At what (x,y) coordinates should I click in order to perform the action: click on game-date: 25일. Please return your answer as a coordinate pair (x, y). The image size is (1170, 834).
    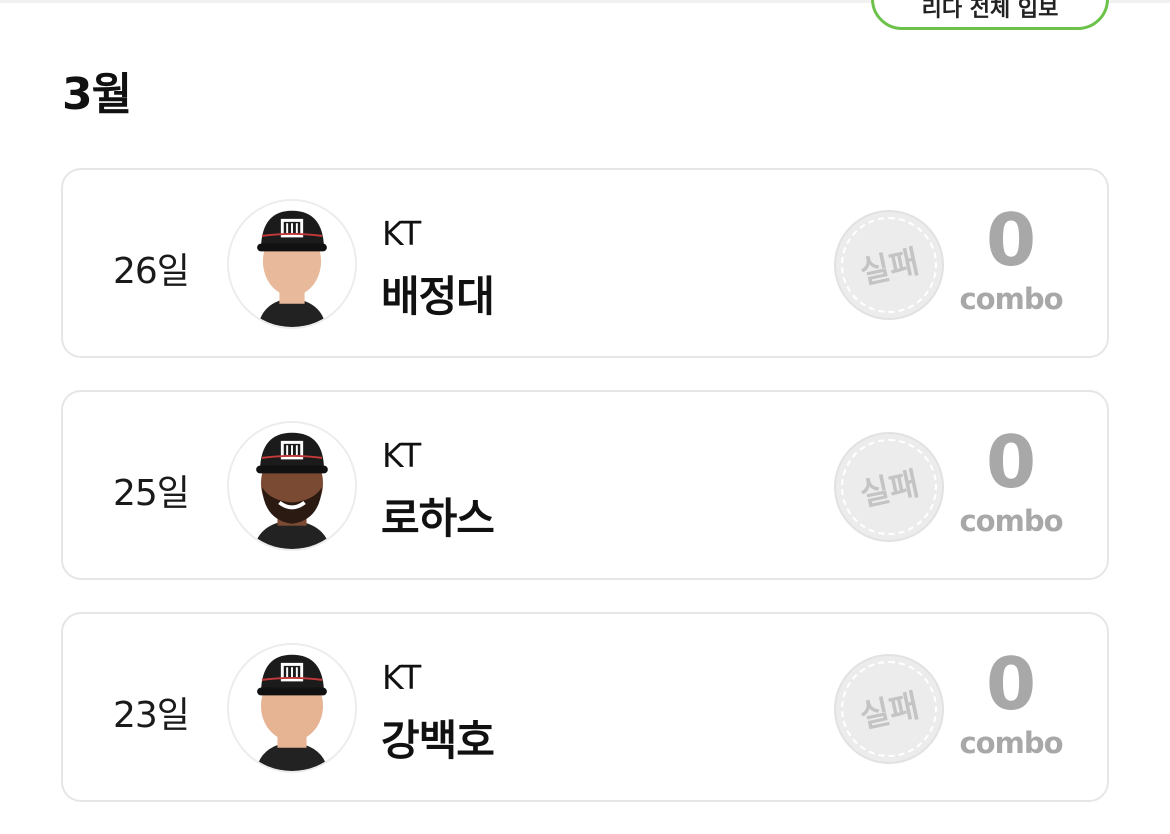
    Looking at the image, I should click on (151, 493).